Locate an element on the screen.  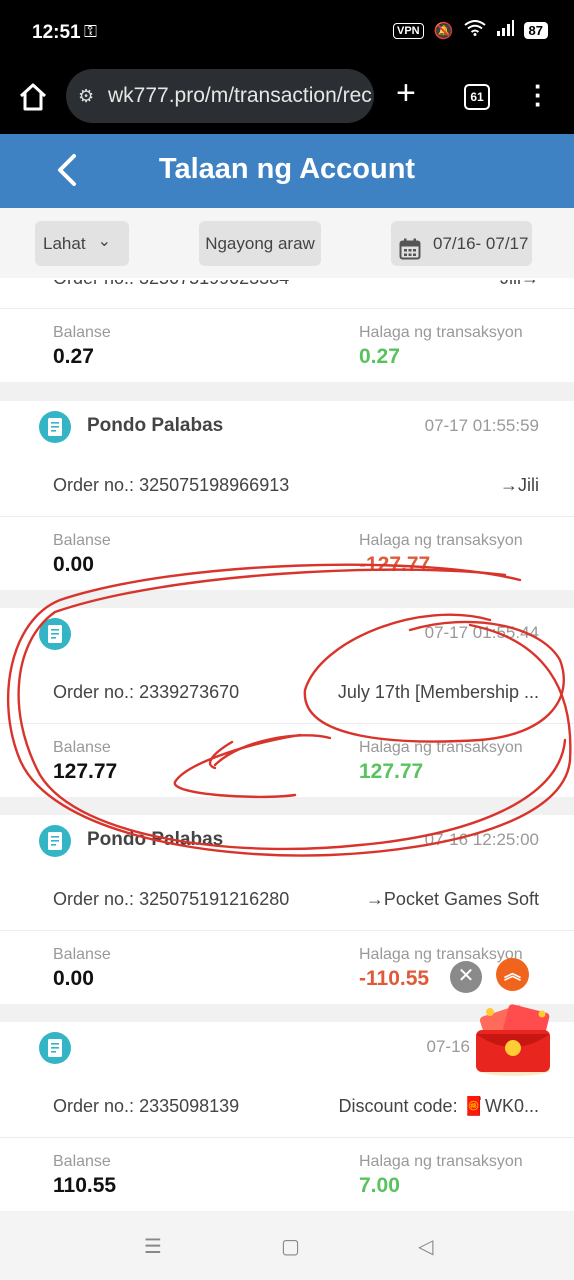
wifi-icon is located at coordinates (474, 30).